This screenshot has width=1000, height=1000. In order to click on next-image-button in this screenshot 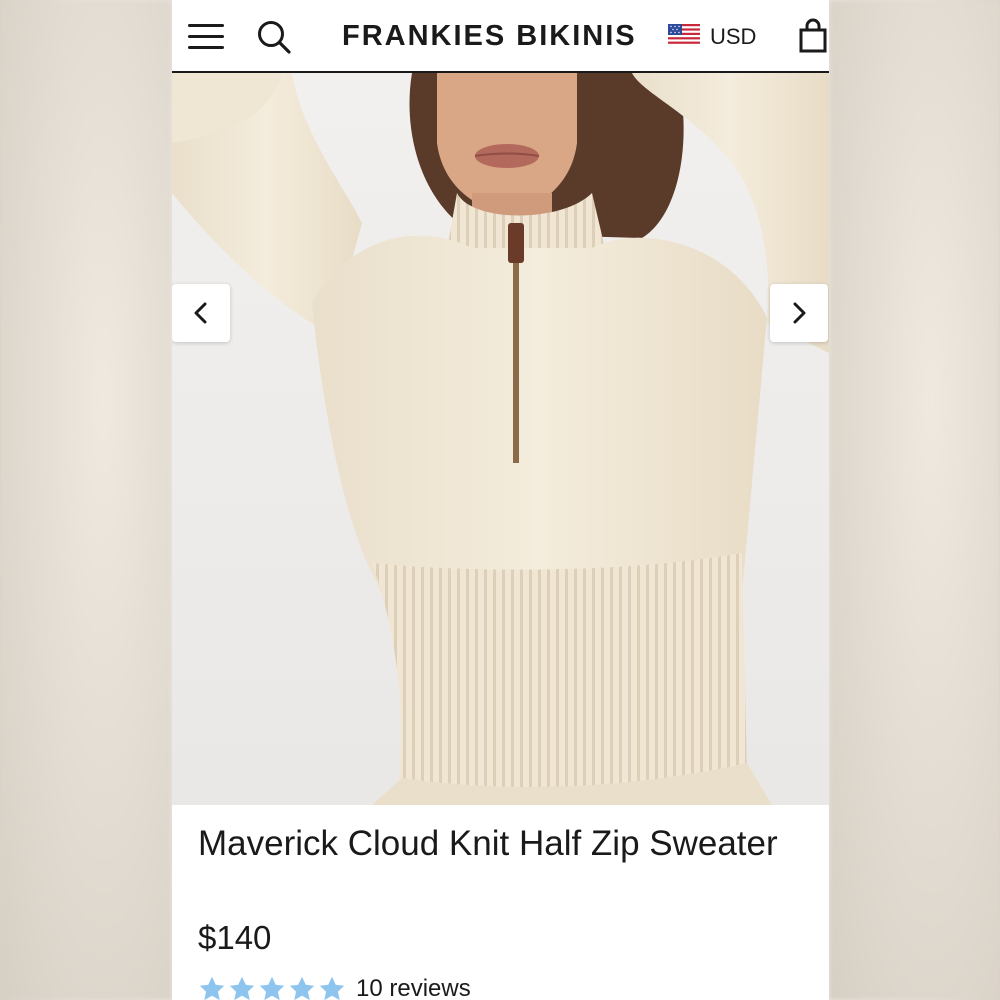, I will do `click(799, 313)`.